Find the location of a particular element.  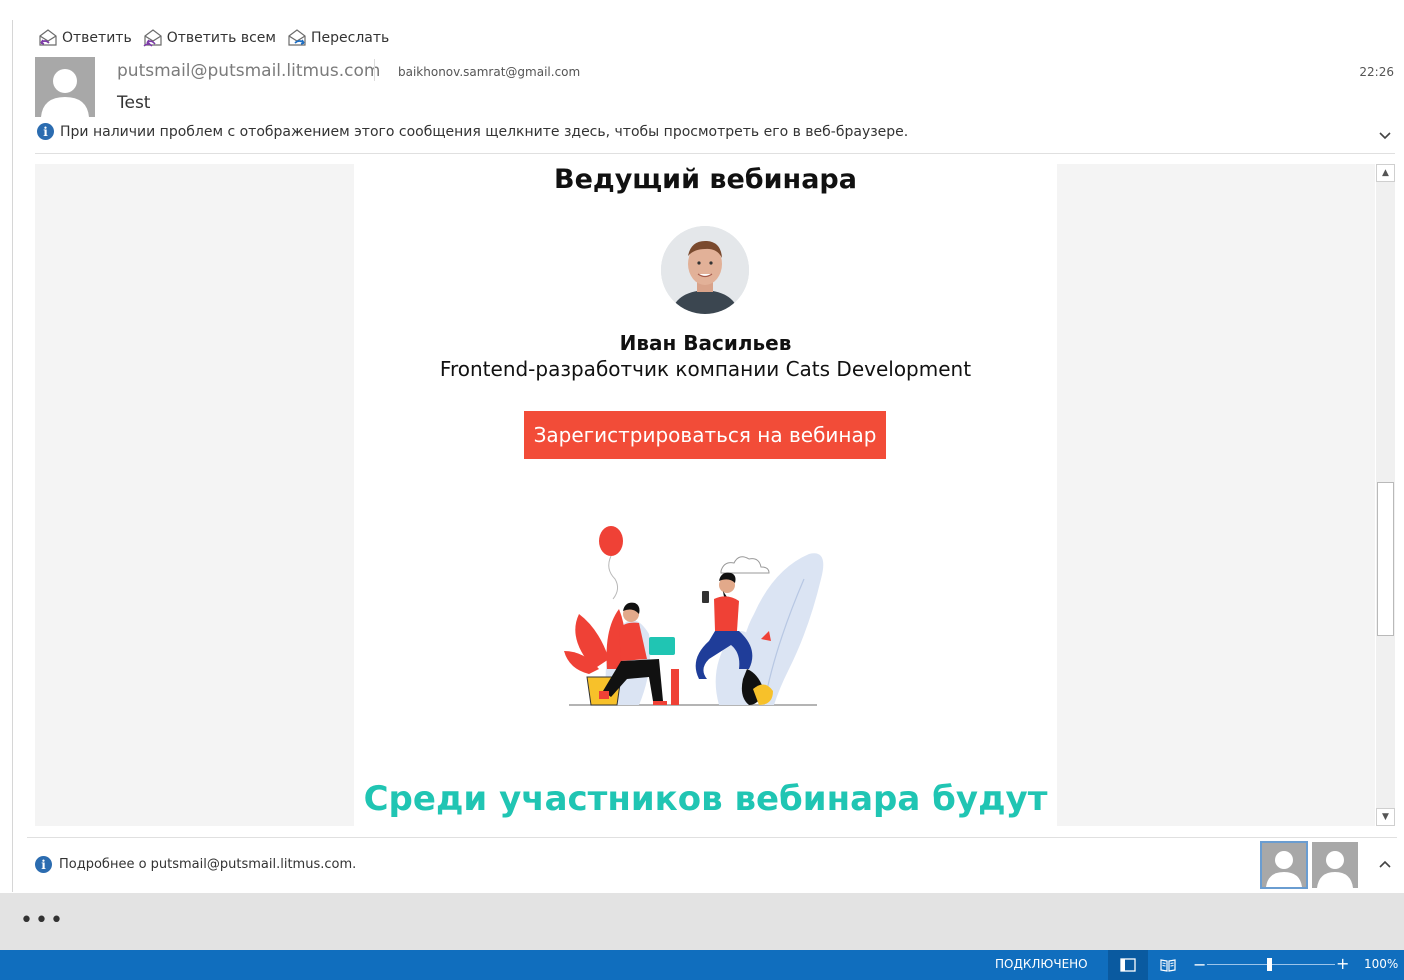

register-button: Зарегистрироваться на вебинар is located at coordinates (705, 435).